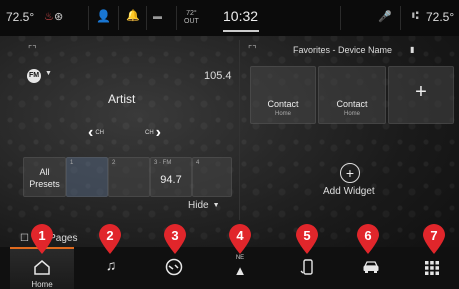 The image size is (459, 289). I want to click on band-dropdown-icon: ▼, so click(48, 73).